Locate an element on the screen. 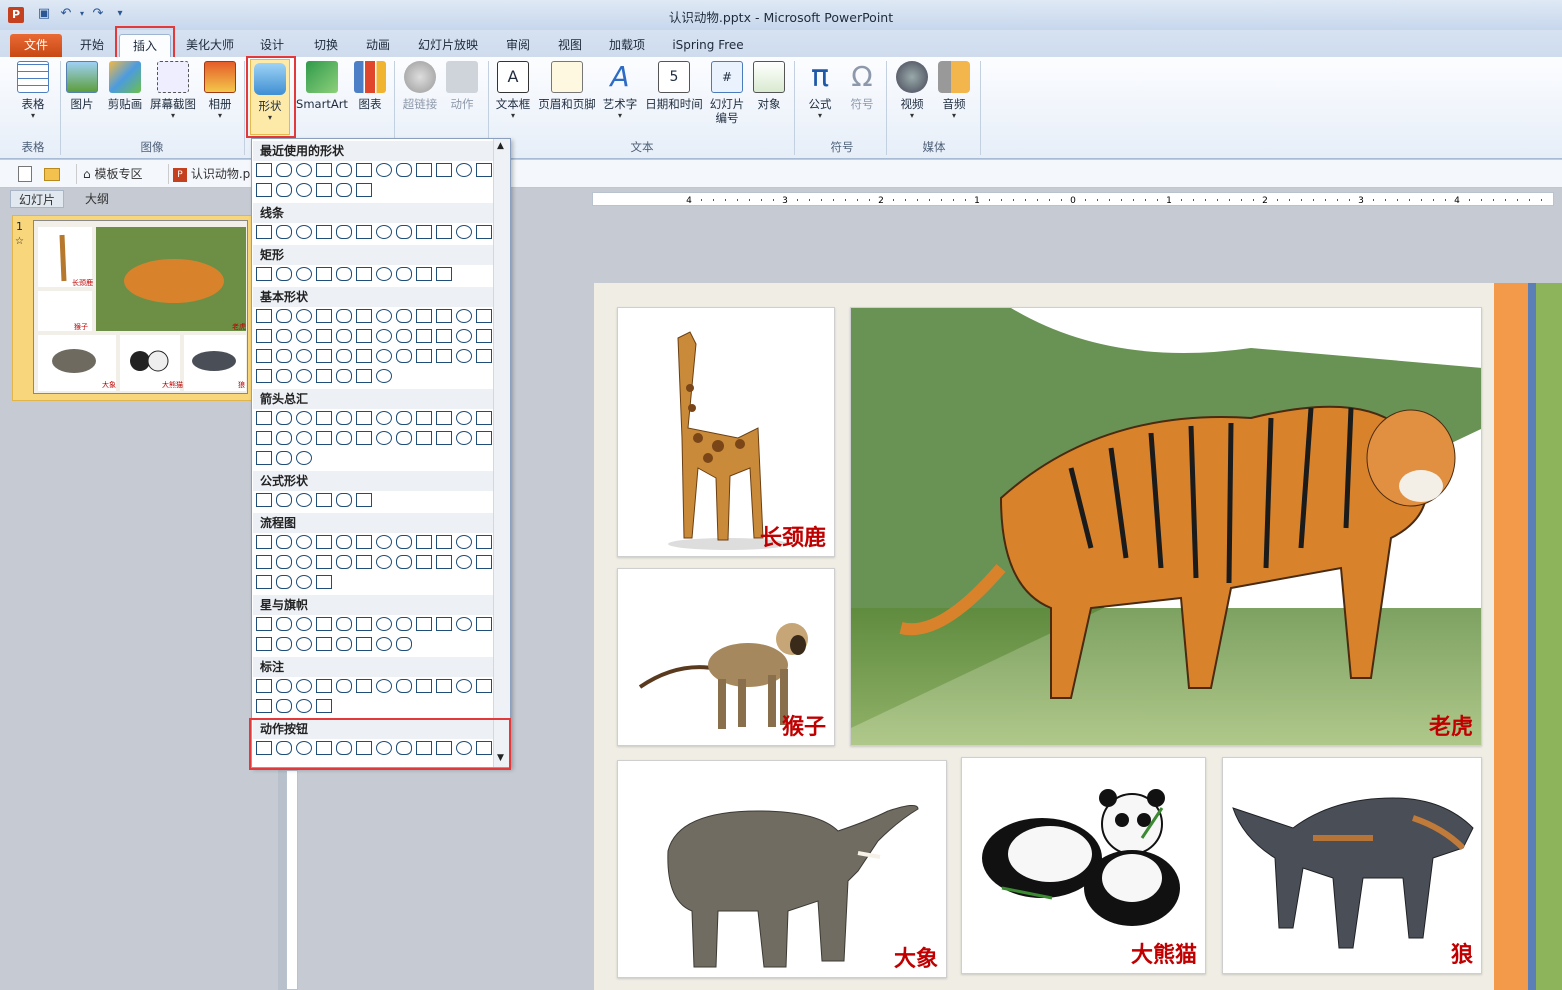  textbox-button: A 文本框 ▾ is located at coordinates (513, 91).